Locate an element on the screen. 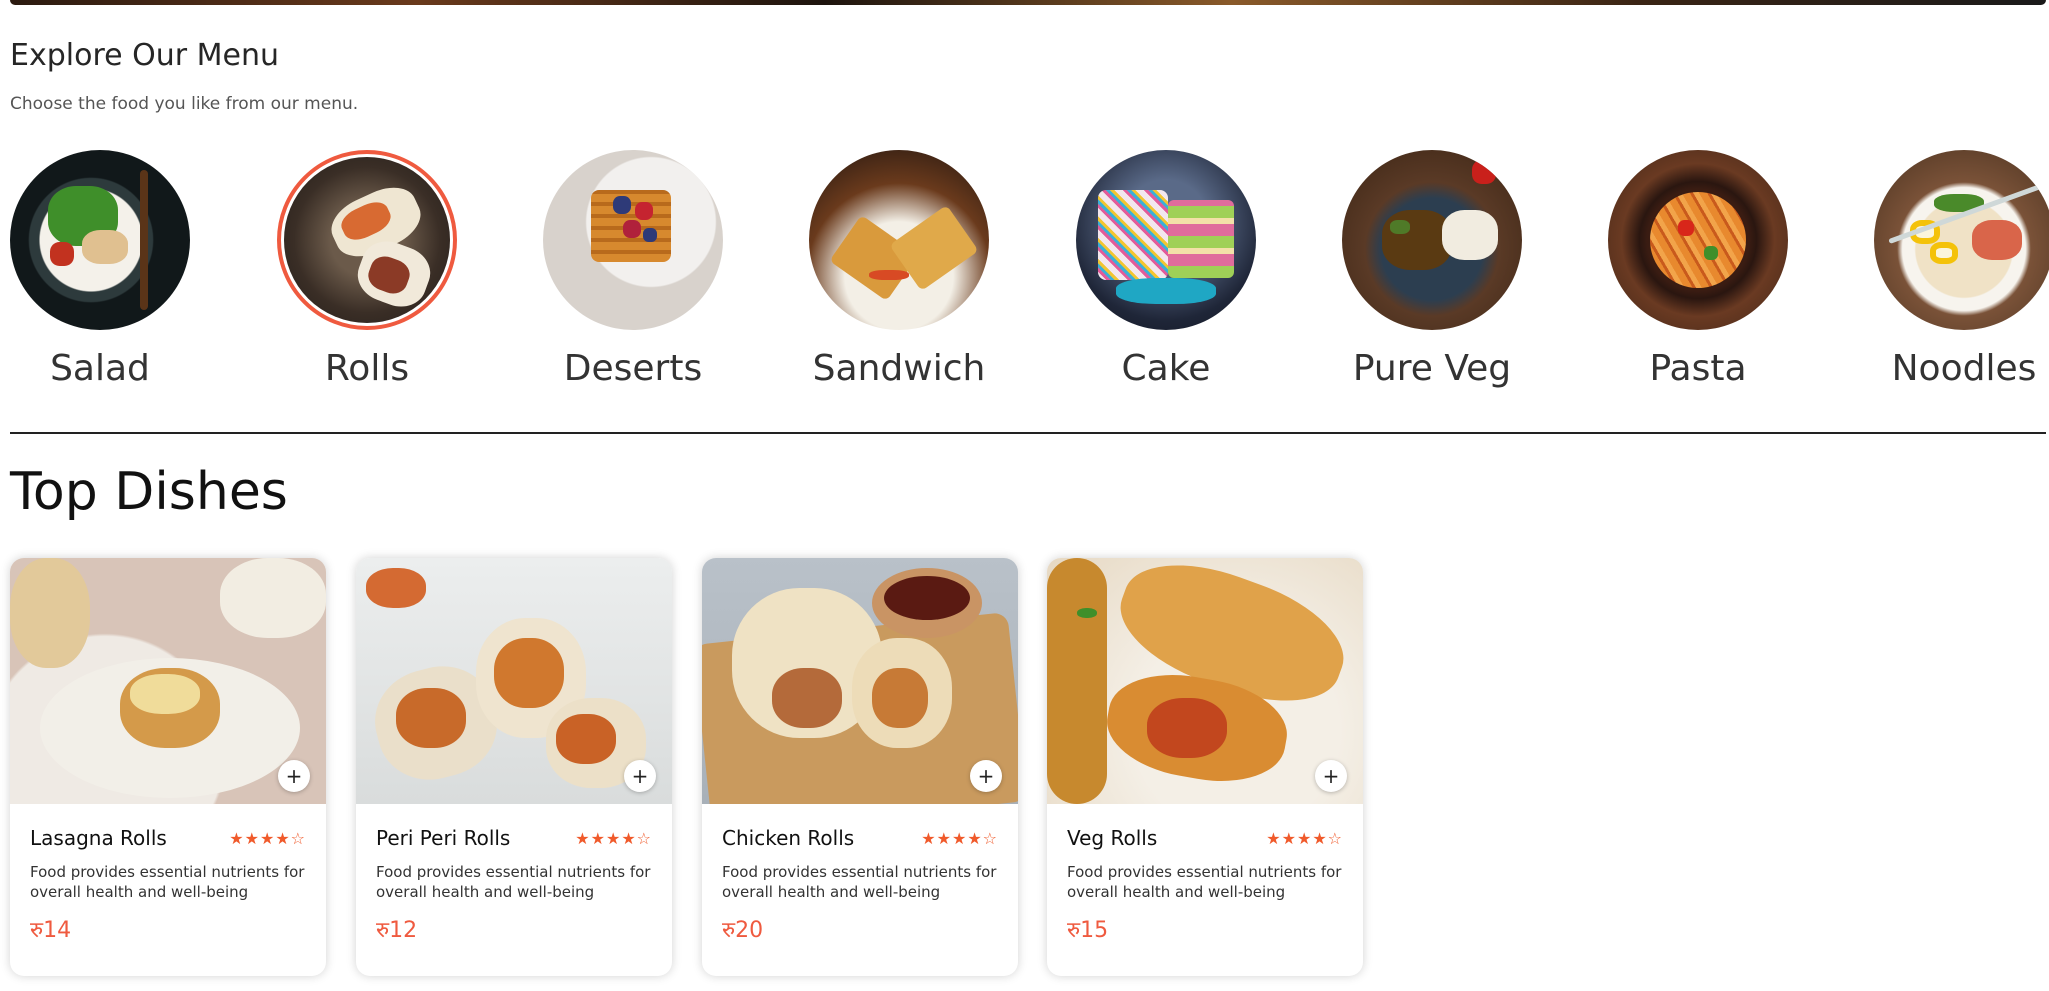 The width and height of the screenshot is (2049, 991). dish-name: Lasagna Rolls is located at coordinates (98, 838).